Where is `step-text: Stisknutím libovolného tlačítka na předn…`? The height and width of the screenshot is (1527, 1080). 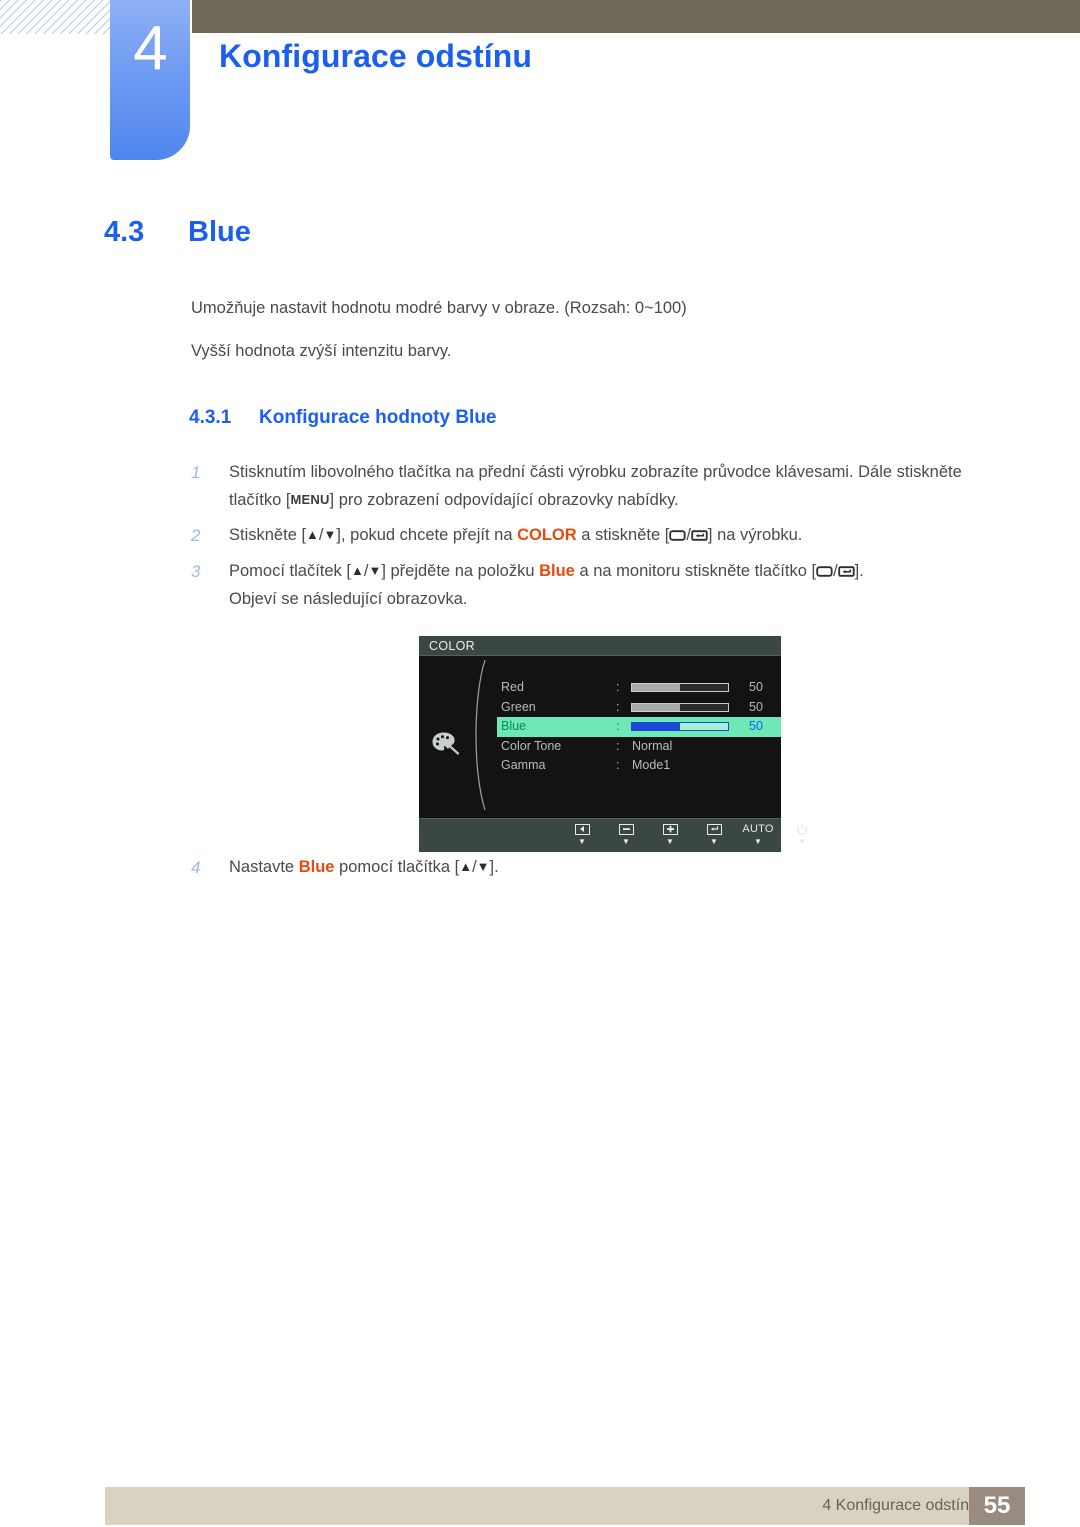 step-text: Stisknutím libovolného tlačítka na předn… is located at coordinates (595, 472).